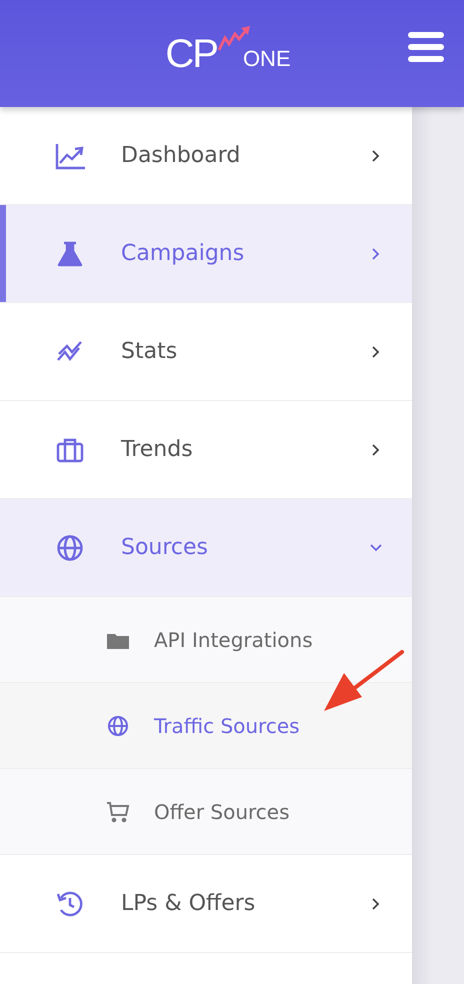 The image size is (464, 984). Describe the element at coordinates (206, 812) in the screenshot. I see `submenu-item: Offer Sources` at that location.